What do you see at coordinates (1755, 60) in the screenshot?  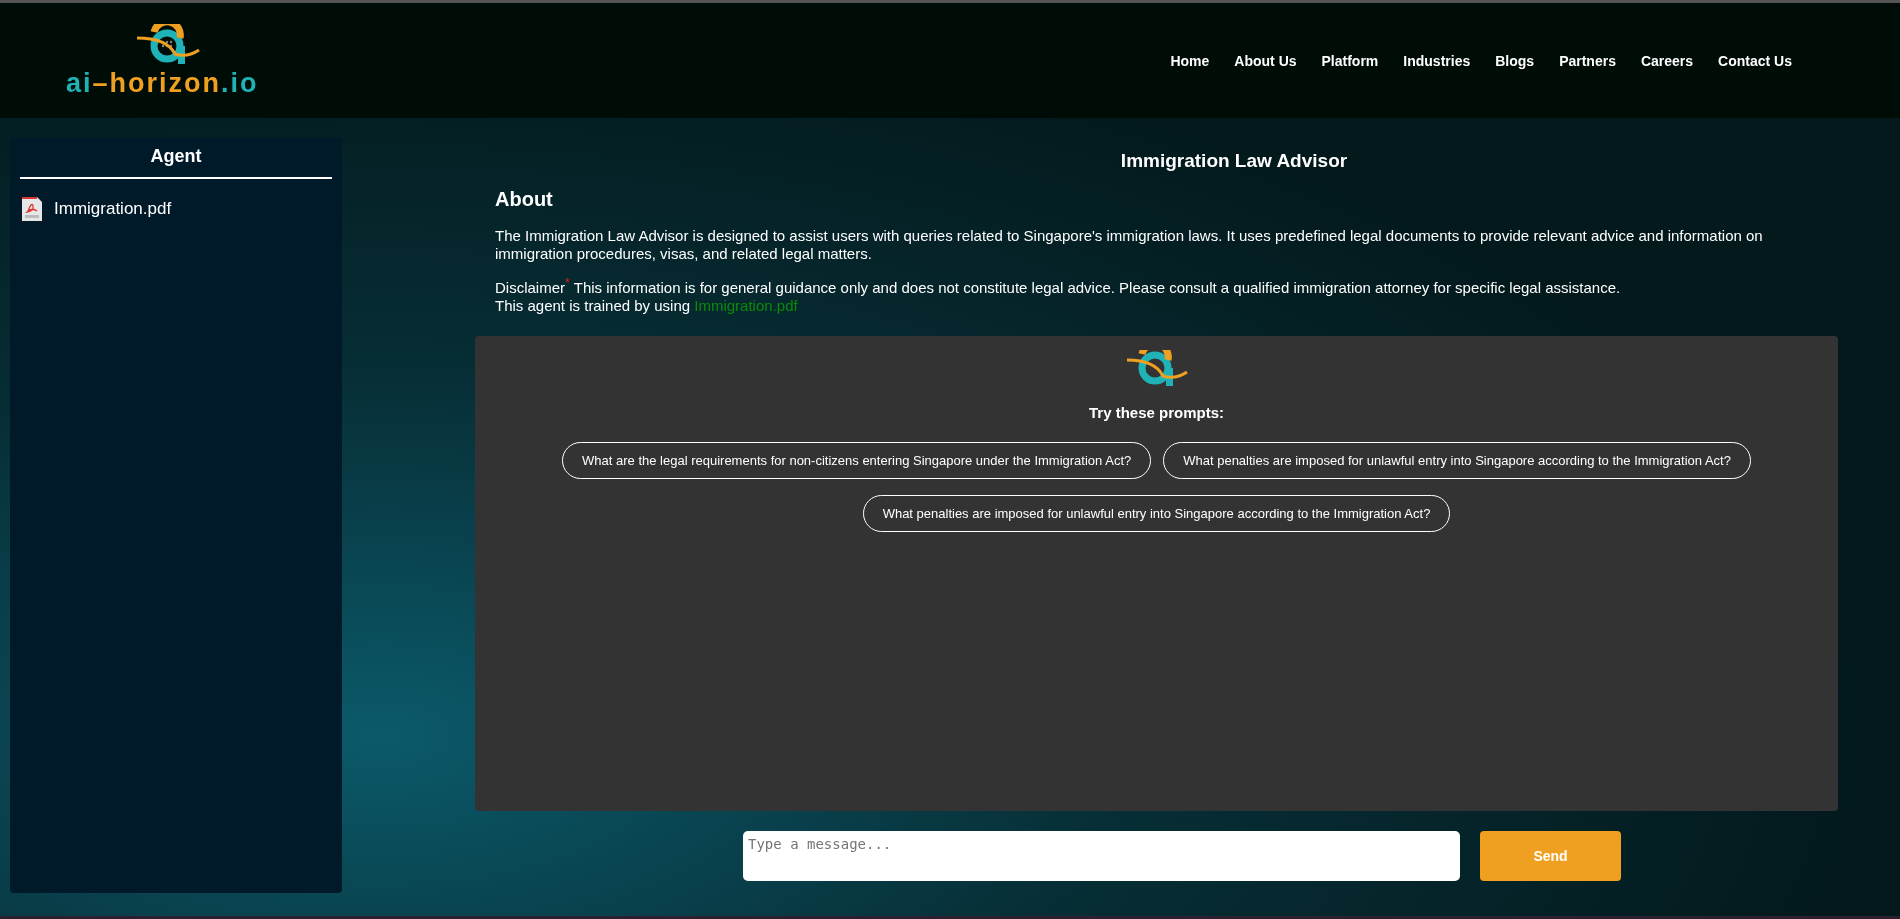 I see `nav-link: Contact Us` at bounding box center [1755, 60].